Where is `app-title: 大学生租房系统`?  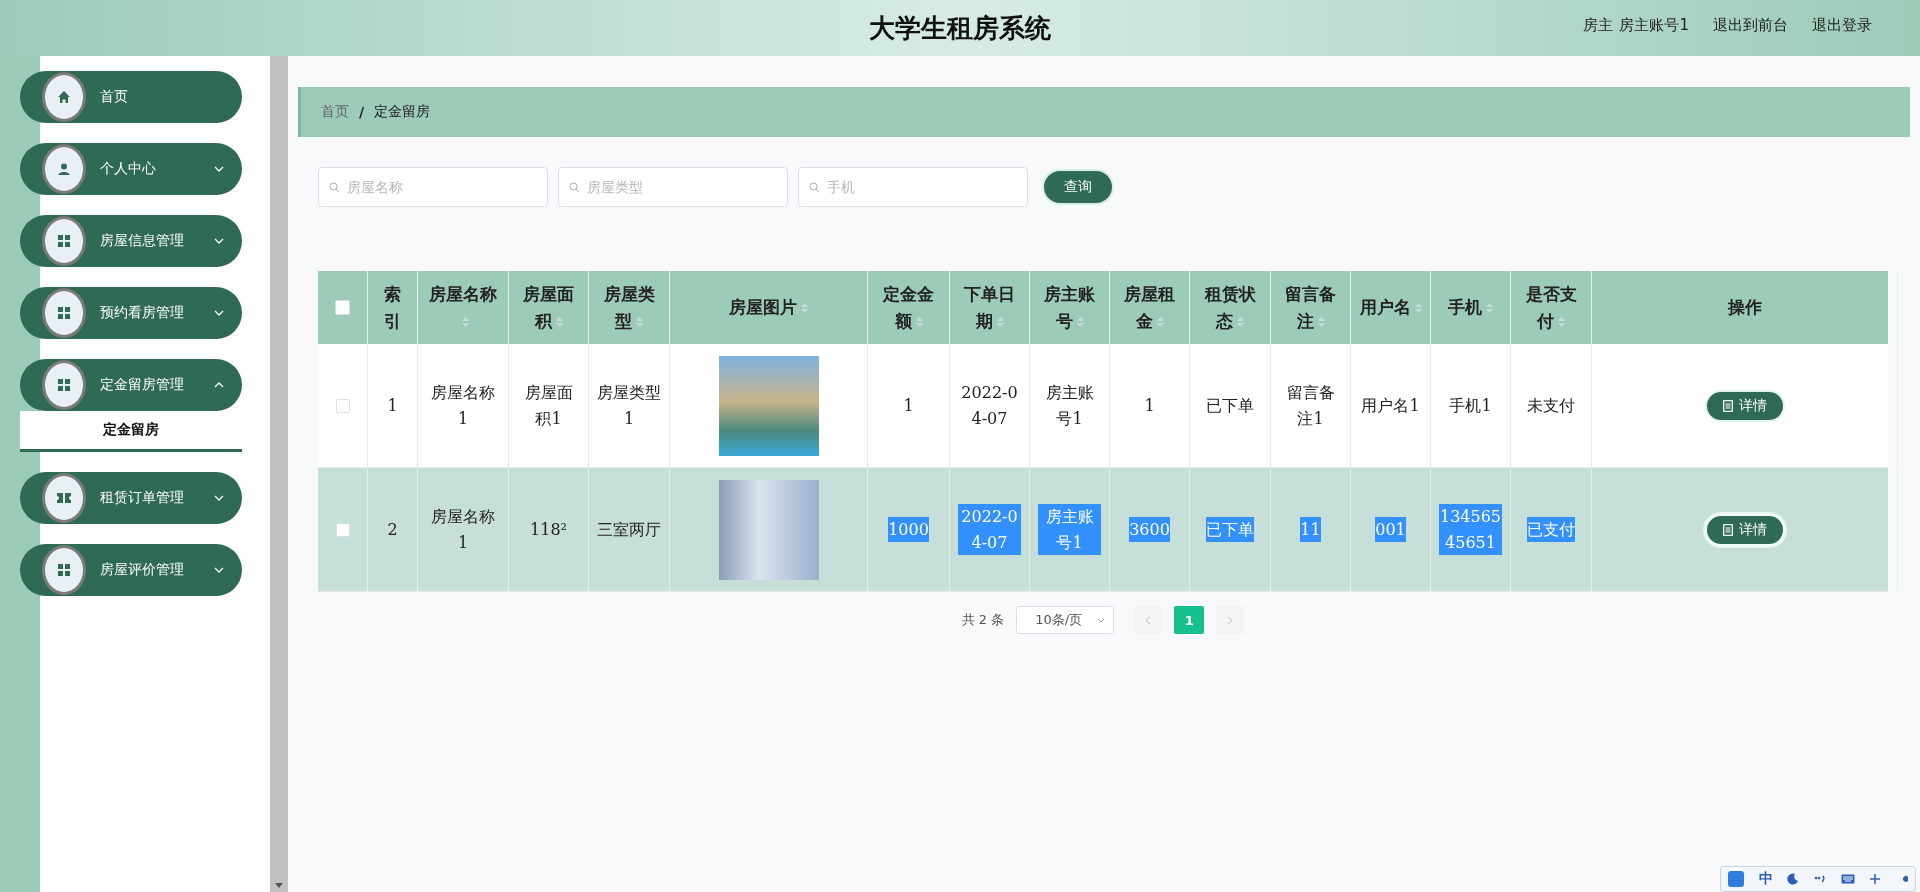
app-title: 大学生租房系统 is located at coordinates (960, 28).